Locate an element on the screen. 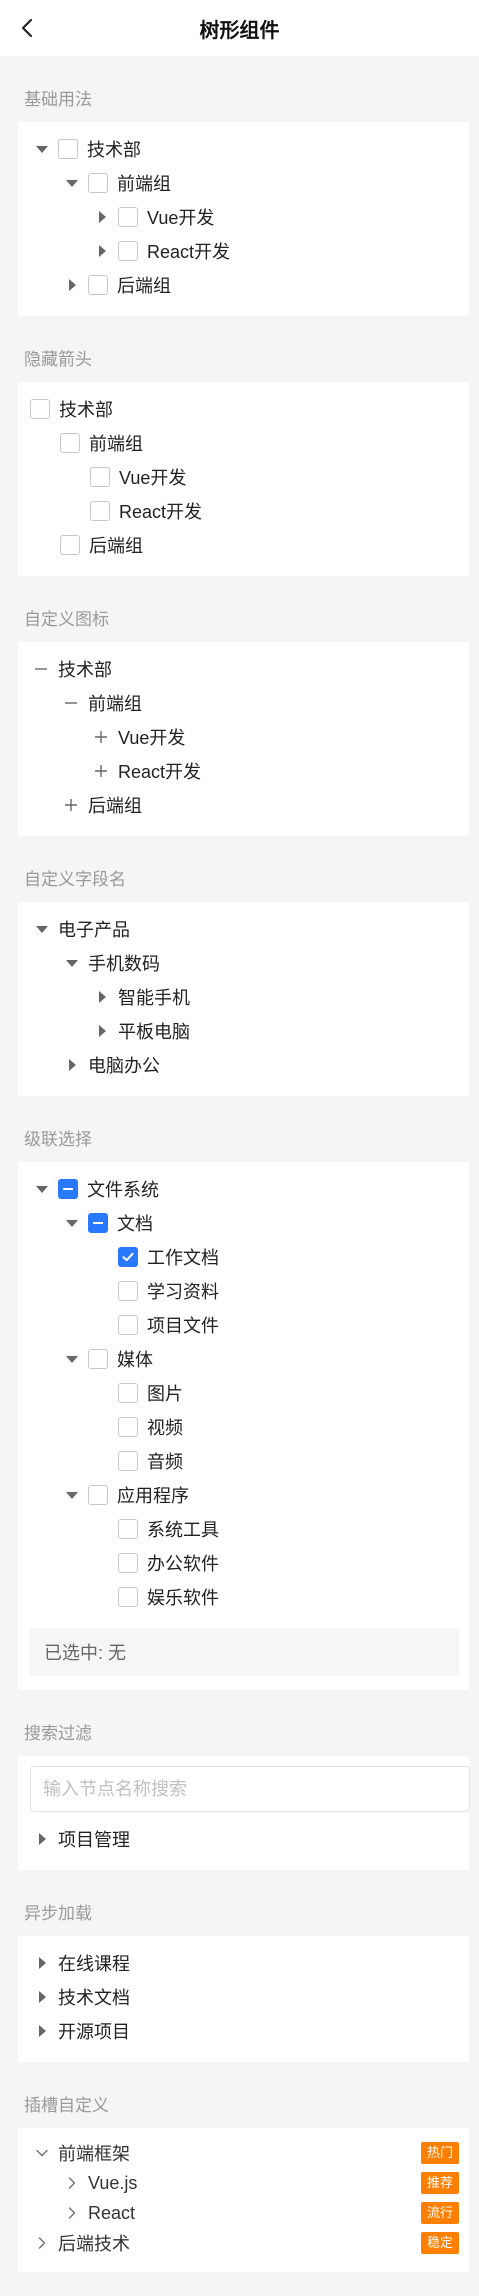 This screenshot has width=479, height=2296. tree-node: 文档 is located at coordinates (243, 1223).